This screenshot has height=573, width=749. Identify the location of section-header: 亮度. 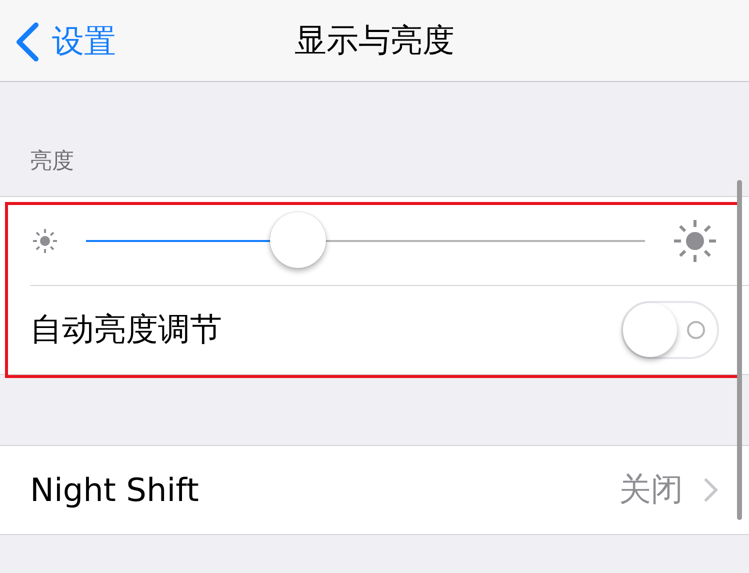
(52, 162).